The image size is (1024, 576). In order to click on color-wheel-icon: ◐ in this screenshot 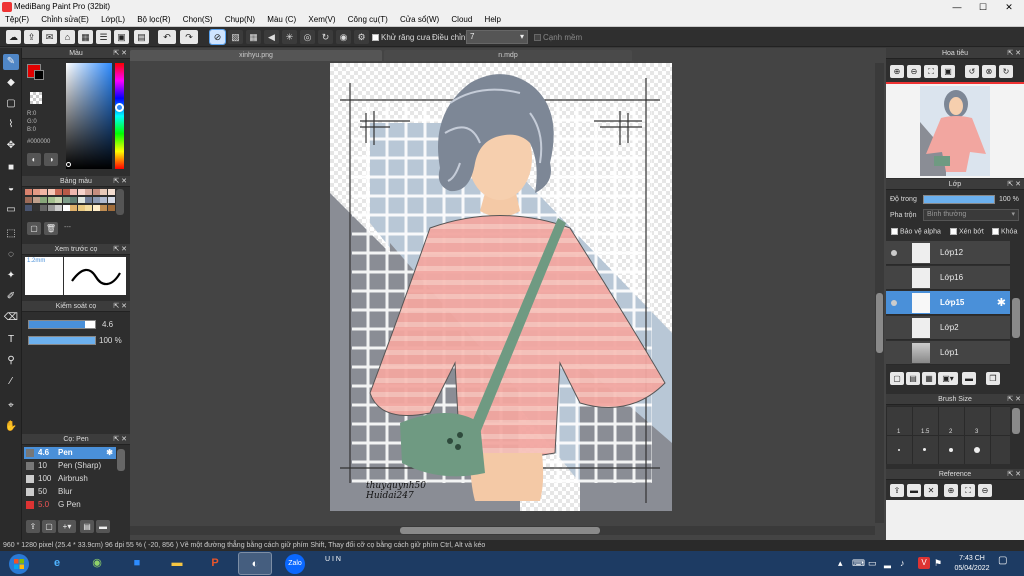, I will do `click(34, 159)`.